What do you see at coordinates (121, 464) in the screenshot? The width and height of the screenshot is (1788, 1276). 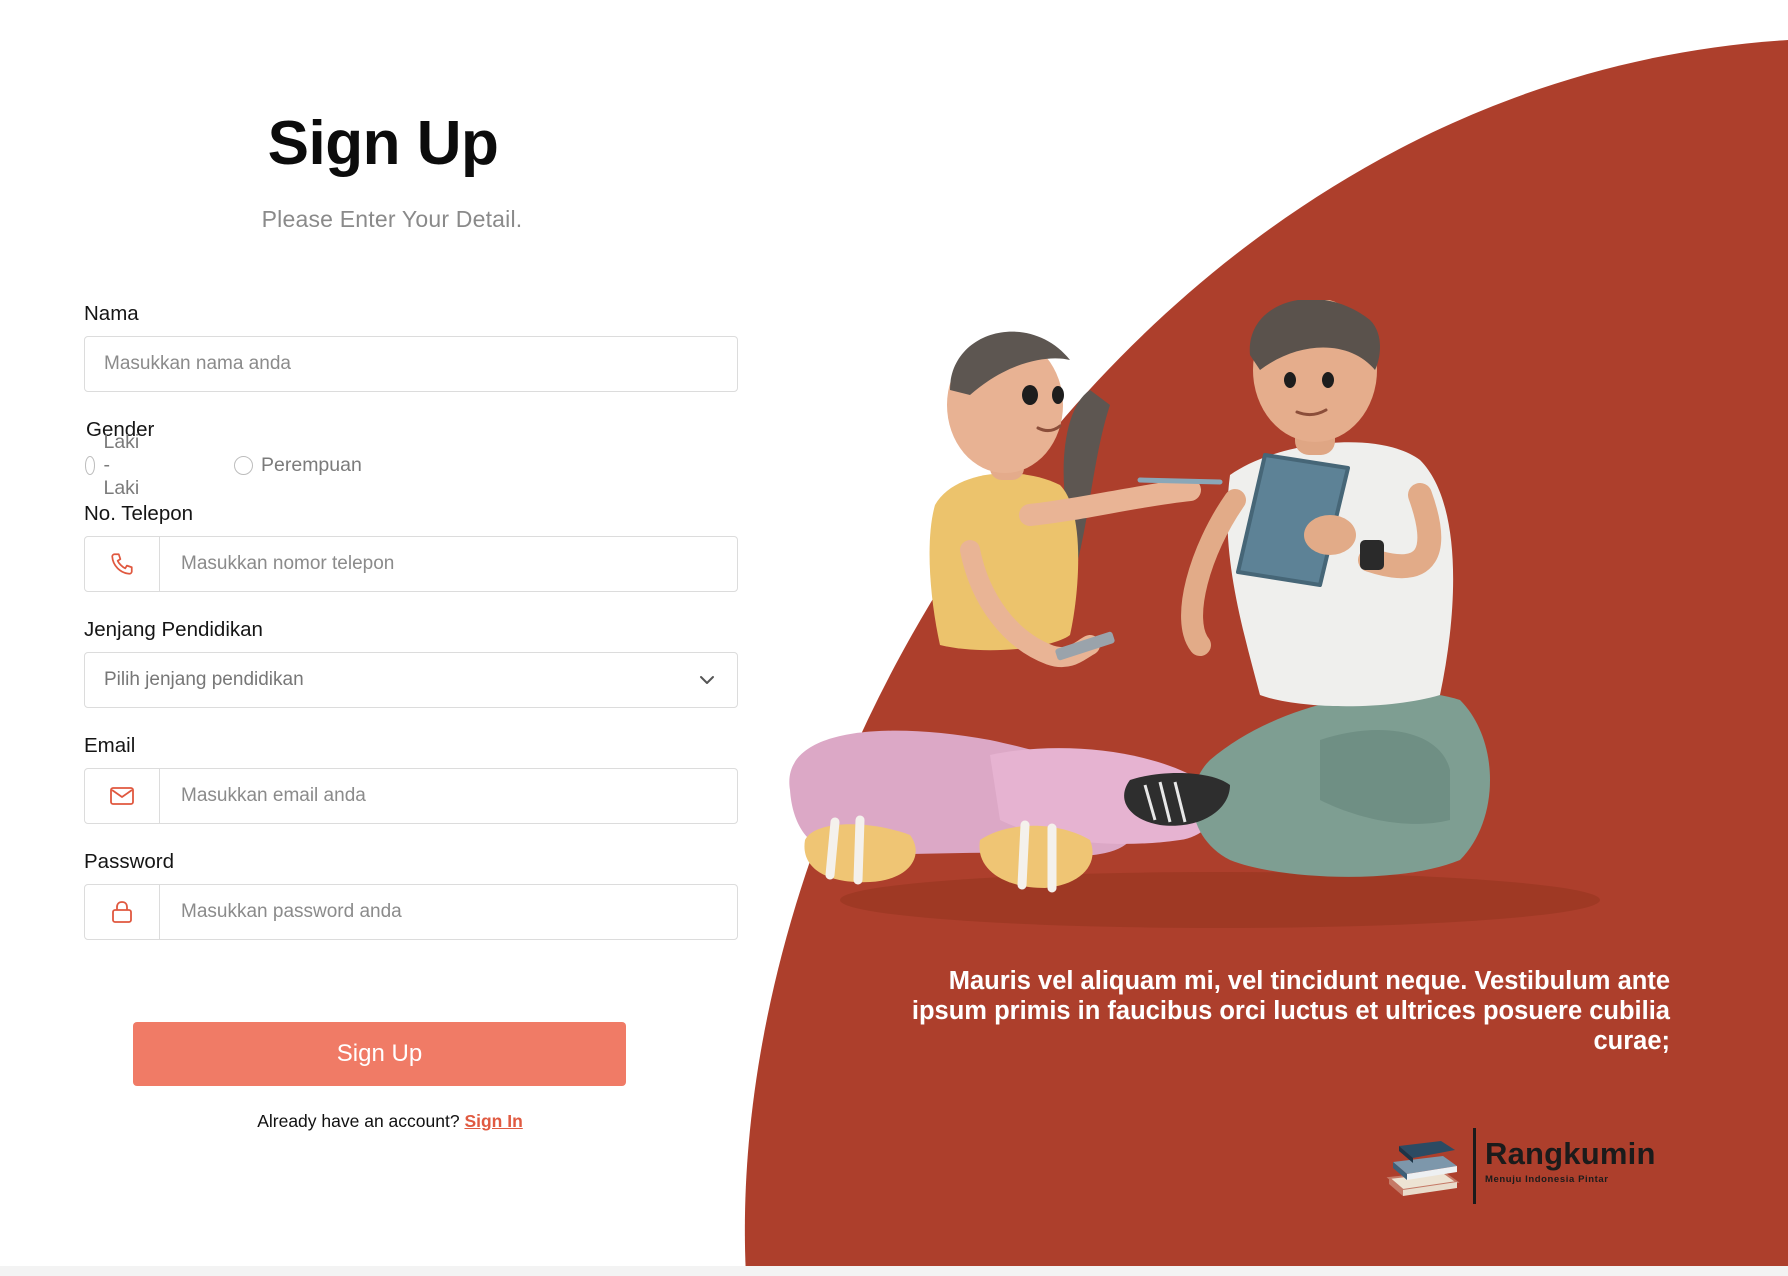 I see `gender-option-label: Laki - Laki` at bounding box center [121, 464].